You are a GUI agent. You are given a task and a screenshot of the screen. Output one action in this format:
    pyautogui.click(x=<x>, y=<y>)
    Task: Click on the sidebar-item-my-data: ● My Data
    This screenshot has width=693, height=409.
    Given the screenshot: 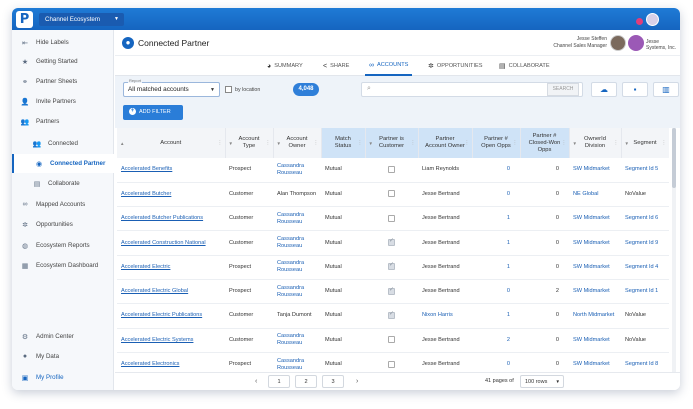 What is the action you would take?
    pyautogui.click(x=63, y=356)
    